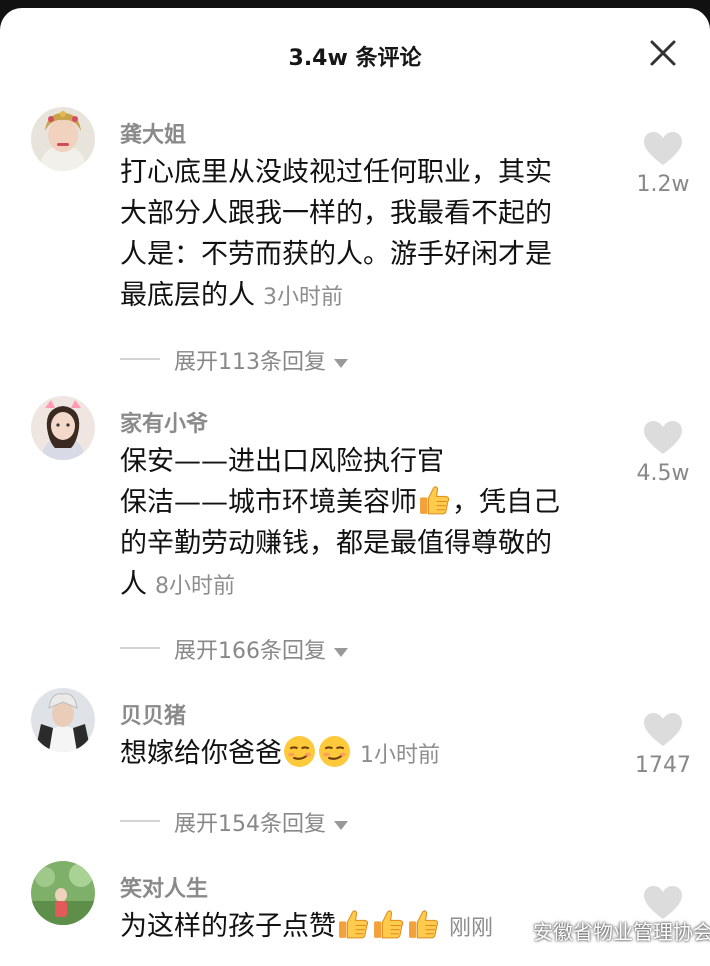  Describe the element at coordinates (663, 184) in the screenshot. I see `like-count: 1.2w` at that location.